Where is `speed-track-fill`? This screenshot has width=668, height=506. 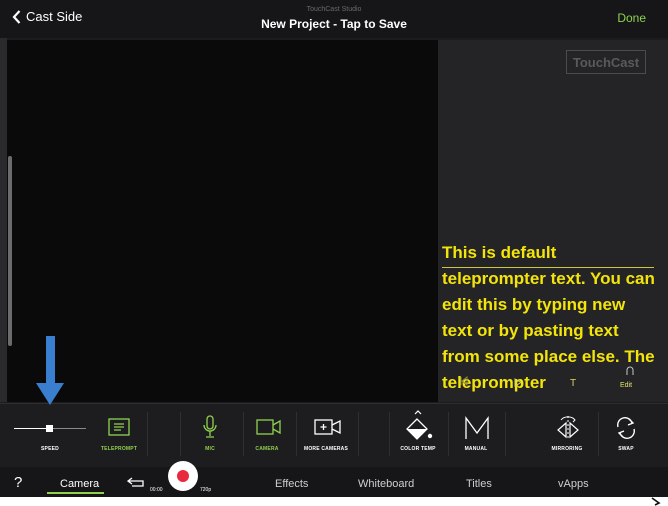
speed-track-fill is located at coordinates (32, 428).